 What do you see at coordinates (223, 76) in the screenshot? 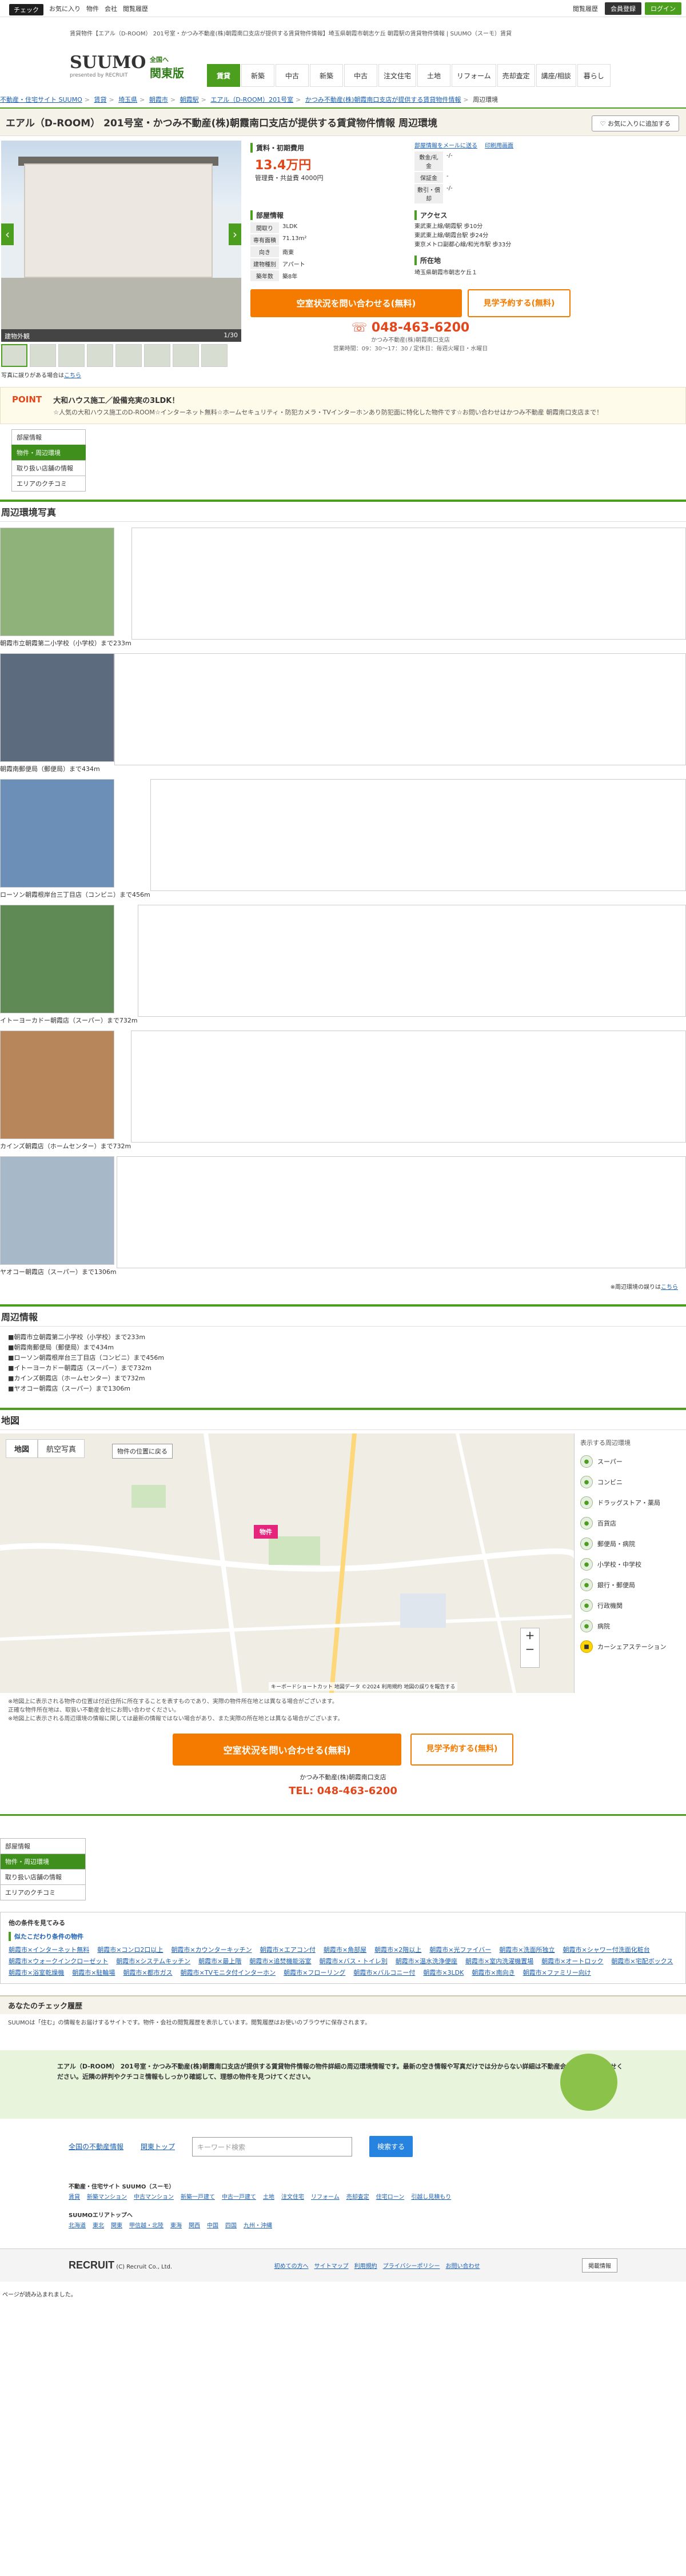
I see `nav-rent: 賃貸` at bounding box center [223, 76].